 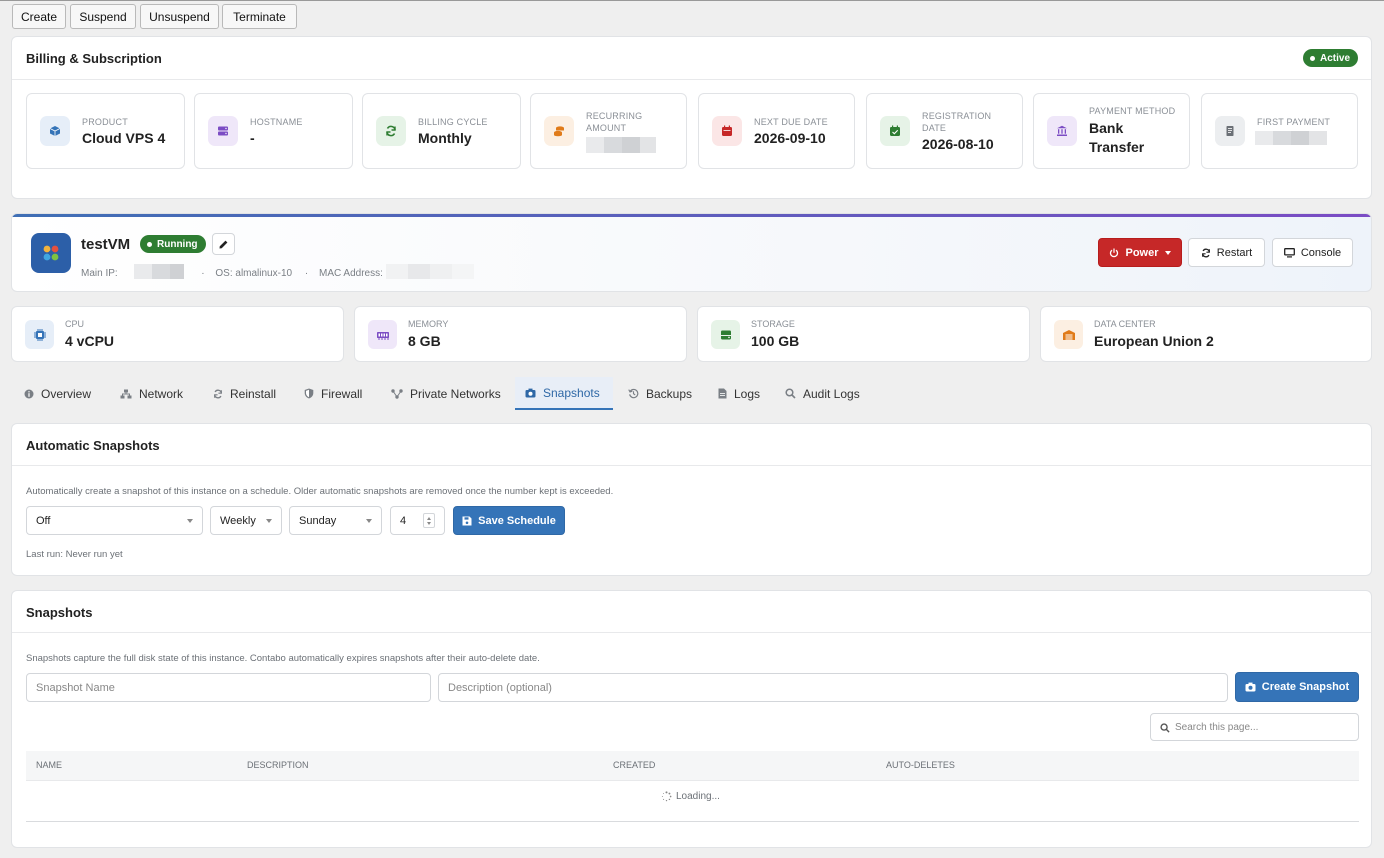 I want to click on main-ip-label: Main IP:, so click(x=99, y=273).